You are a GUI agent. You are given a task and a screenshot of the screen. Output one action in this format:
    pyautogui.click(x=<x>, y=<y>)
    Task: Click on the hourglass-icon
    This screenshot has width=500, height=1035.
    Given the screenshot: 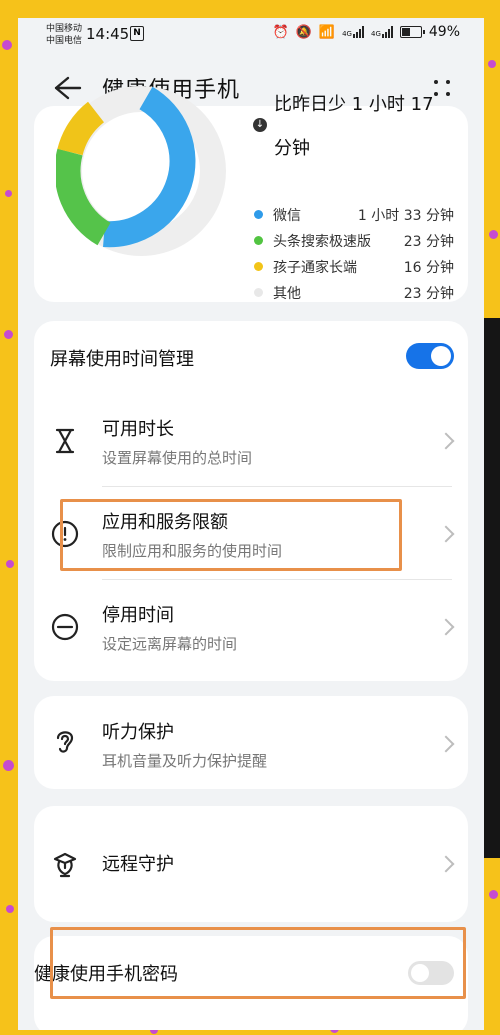 What is the action you would take?
    pyautogui.click(x=65, y=441)
    